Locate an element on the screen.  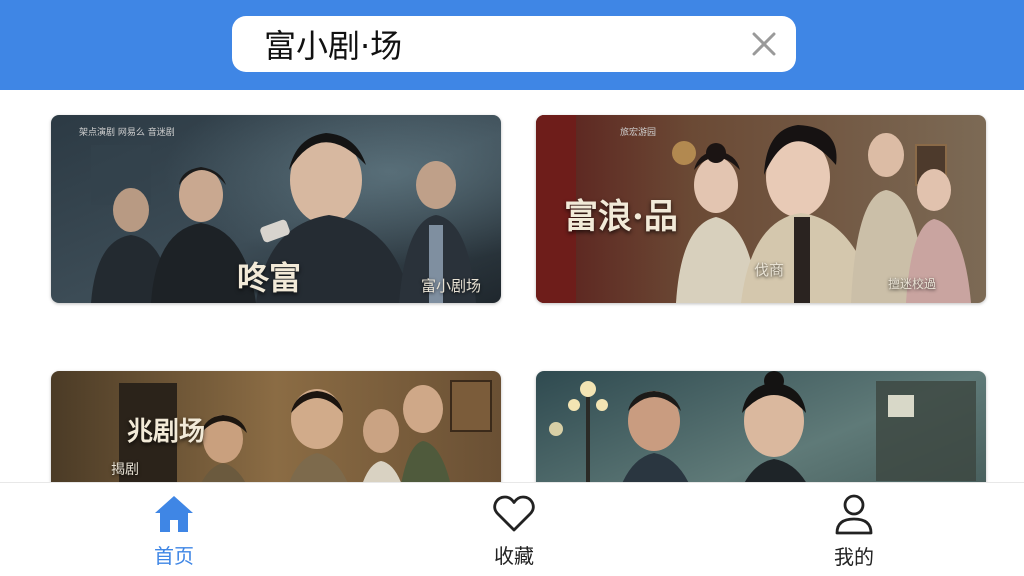
nav-home: 首页 is located at coordinates (174, 531).